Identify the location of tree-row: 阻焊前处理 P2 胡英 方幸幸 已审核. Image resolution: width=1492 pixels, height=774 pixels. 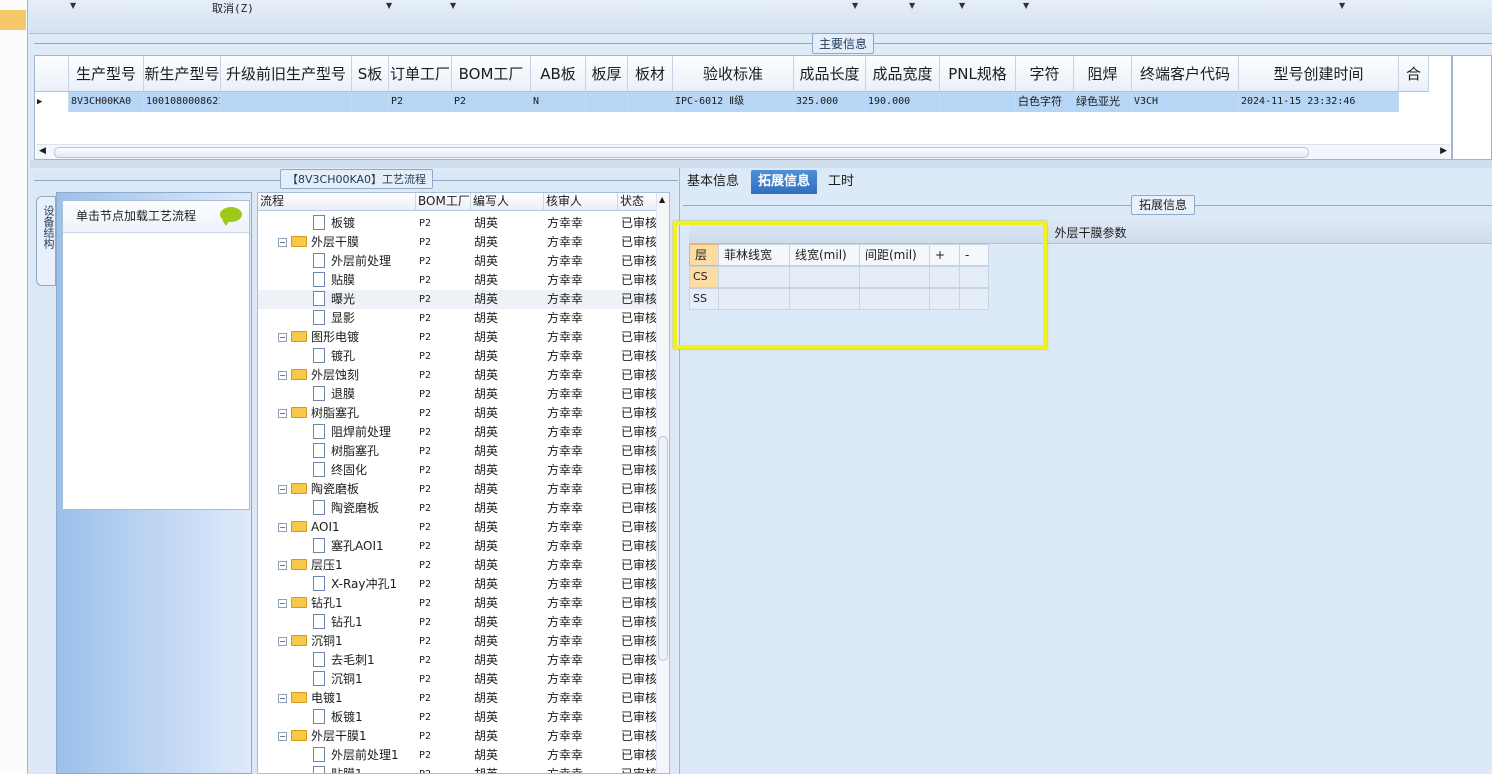
(458, 432).